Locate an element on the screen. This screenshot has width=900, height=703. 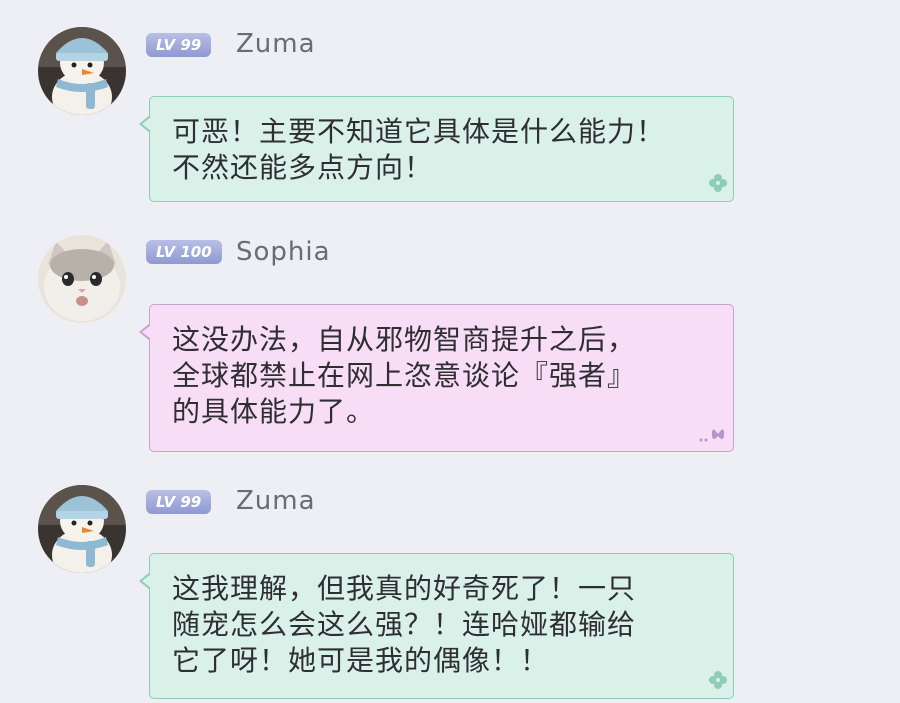
message-bubble: 可恶！主要不知道它具体是什么能力！ 不然还能多点方向！ is located at coordinates (436, 149).